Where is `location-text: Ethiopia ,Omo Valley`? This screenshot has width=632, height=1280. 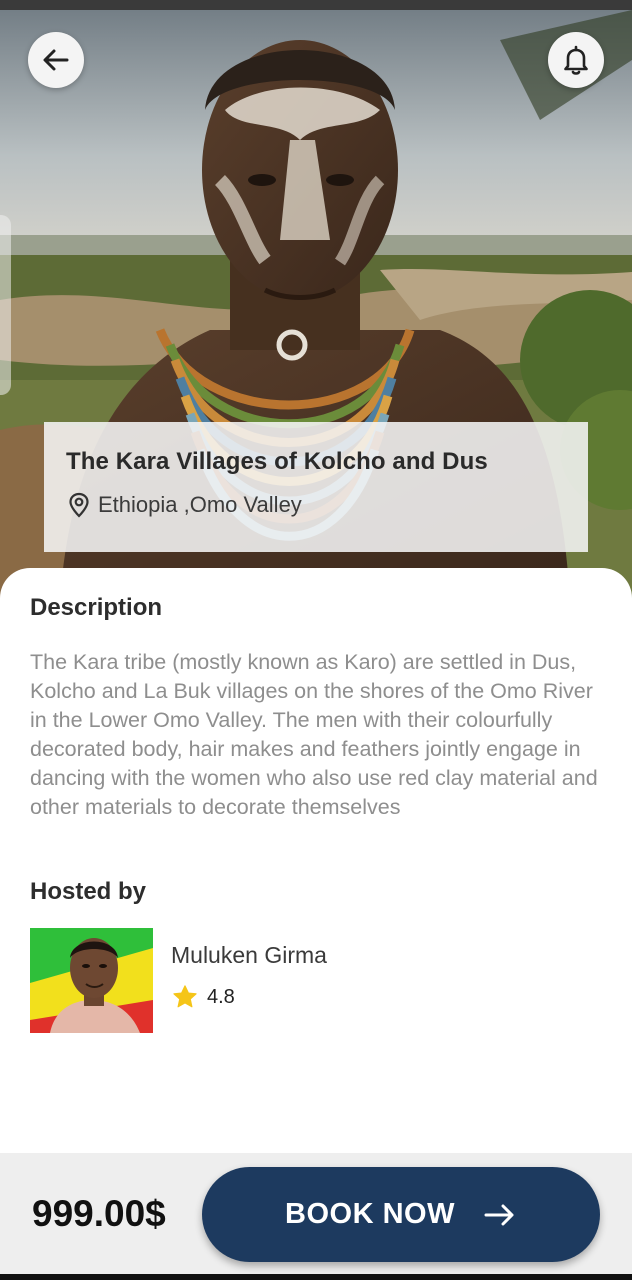
location-text: Ethiopia ,Omo Valley is located at coordinates (200, 504).